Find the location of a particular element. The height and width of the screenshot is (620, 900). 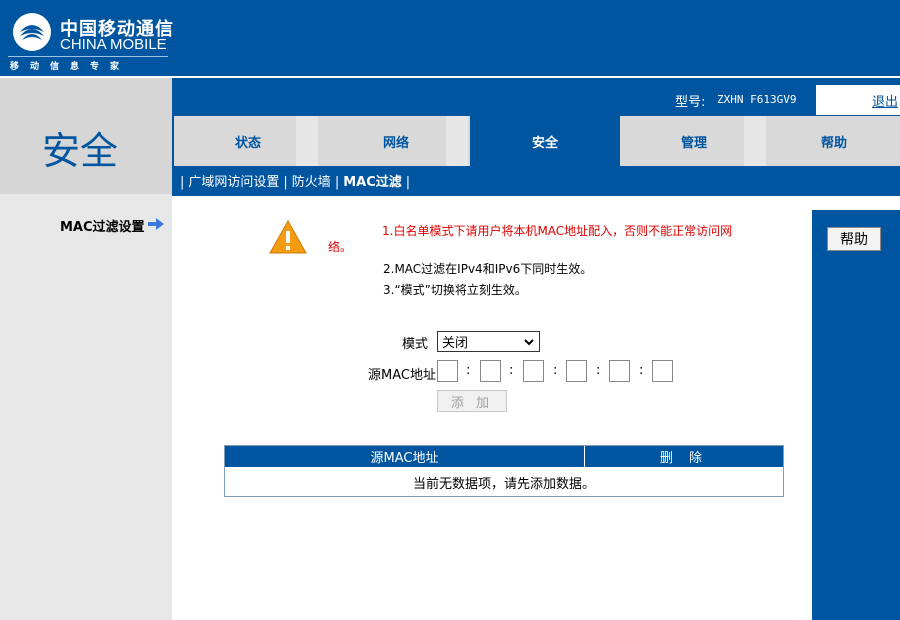

sub-navigation: | 广域网访问设置 | 防火墙 | MAC过滤 | is located at coordinates (295, 180).